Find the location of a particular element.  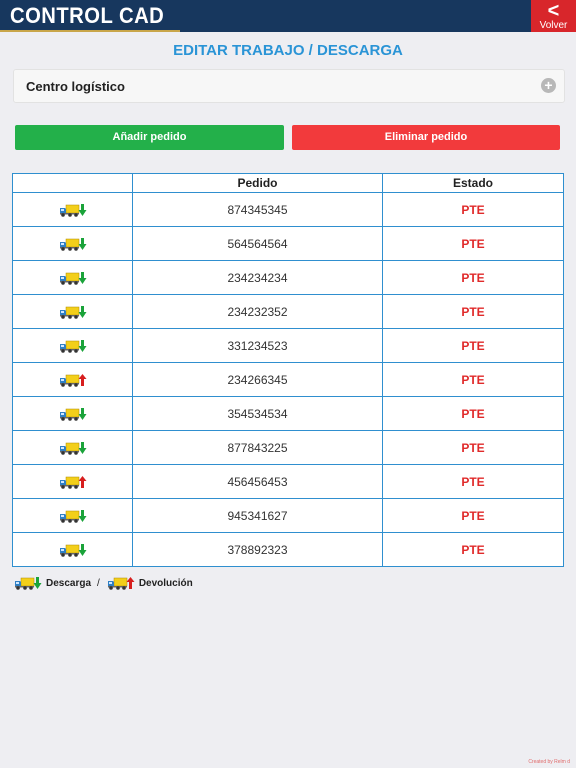

table-row: 234234234 PTE is located at coordinates (288, 277).